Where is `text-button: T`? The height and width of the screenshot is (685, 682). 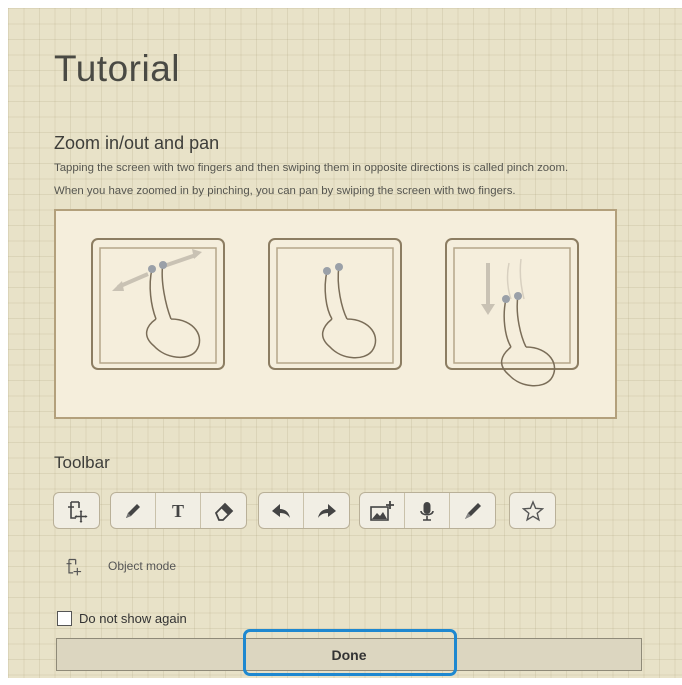 text-button: T is located at coordinates (178, 510).